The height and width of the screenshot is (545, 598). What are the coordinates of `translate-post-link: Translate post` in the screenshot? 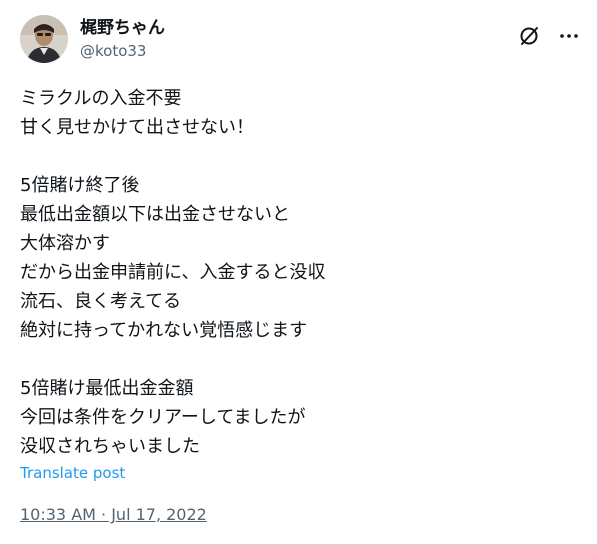 It's located at (72, 473).